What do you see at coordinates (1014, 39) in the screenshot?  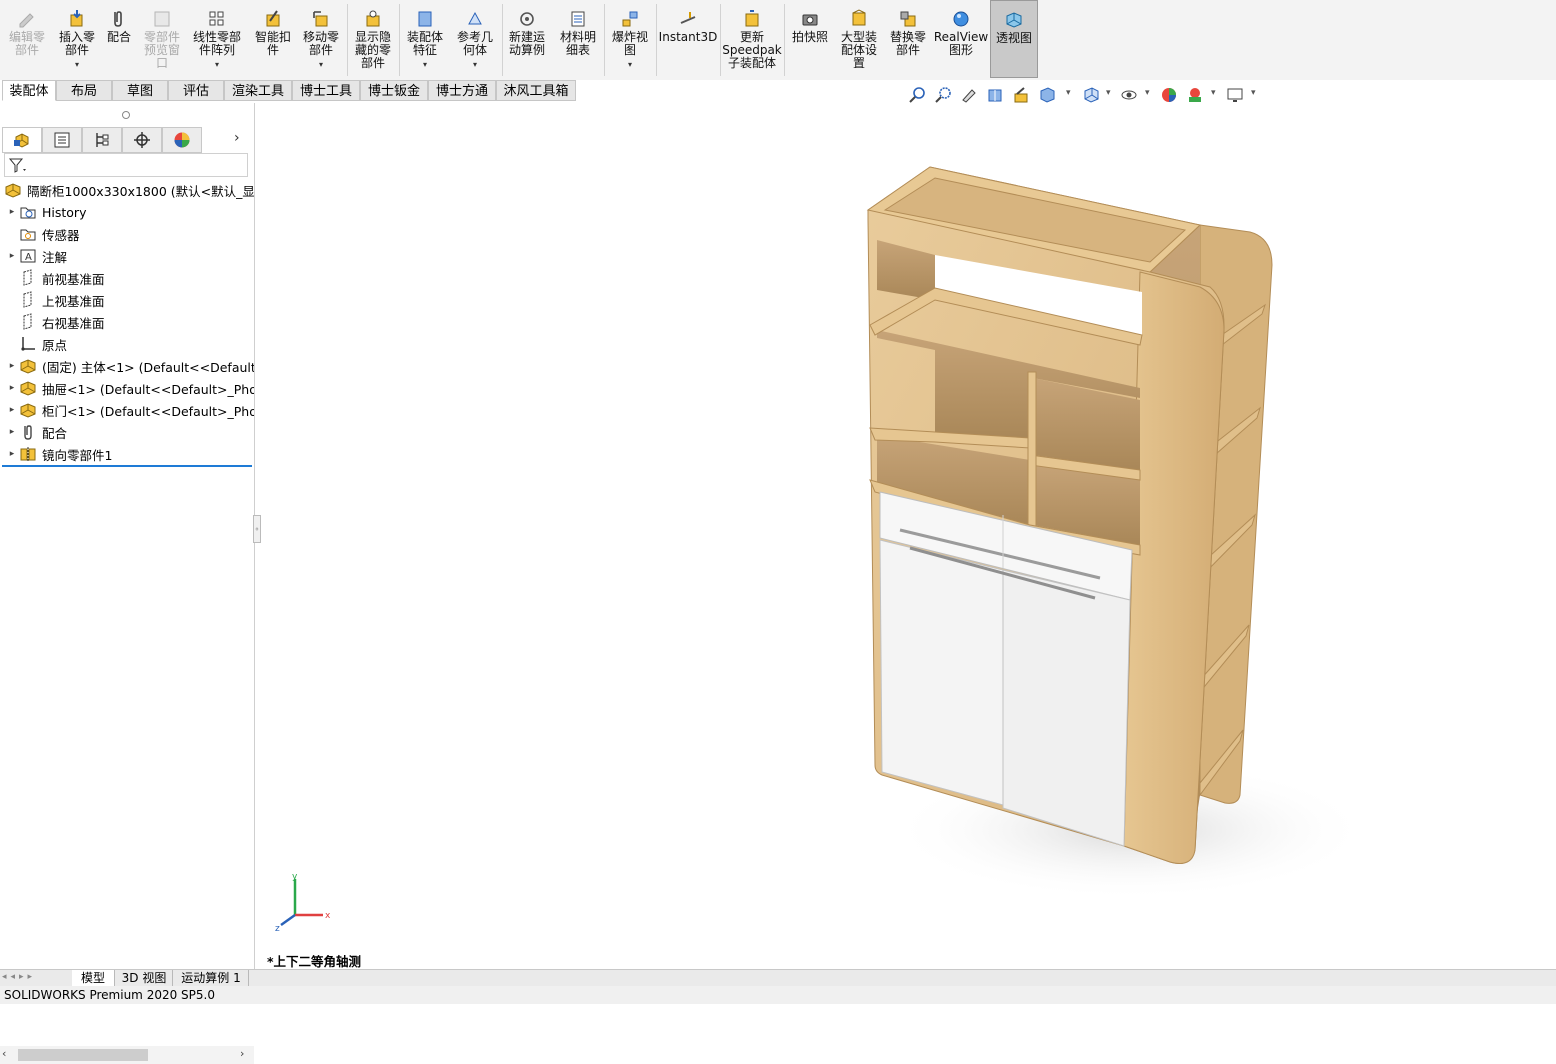 I see `perspective-view-button: 透视图` at bounding box center [1014, 39].